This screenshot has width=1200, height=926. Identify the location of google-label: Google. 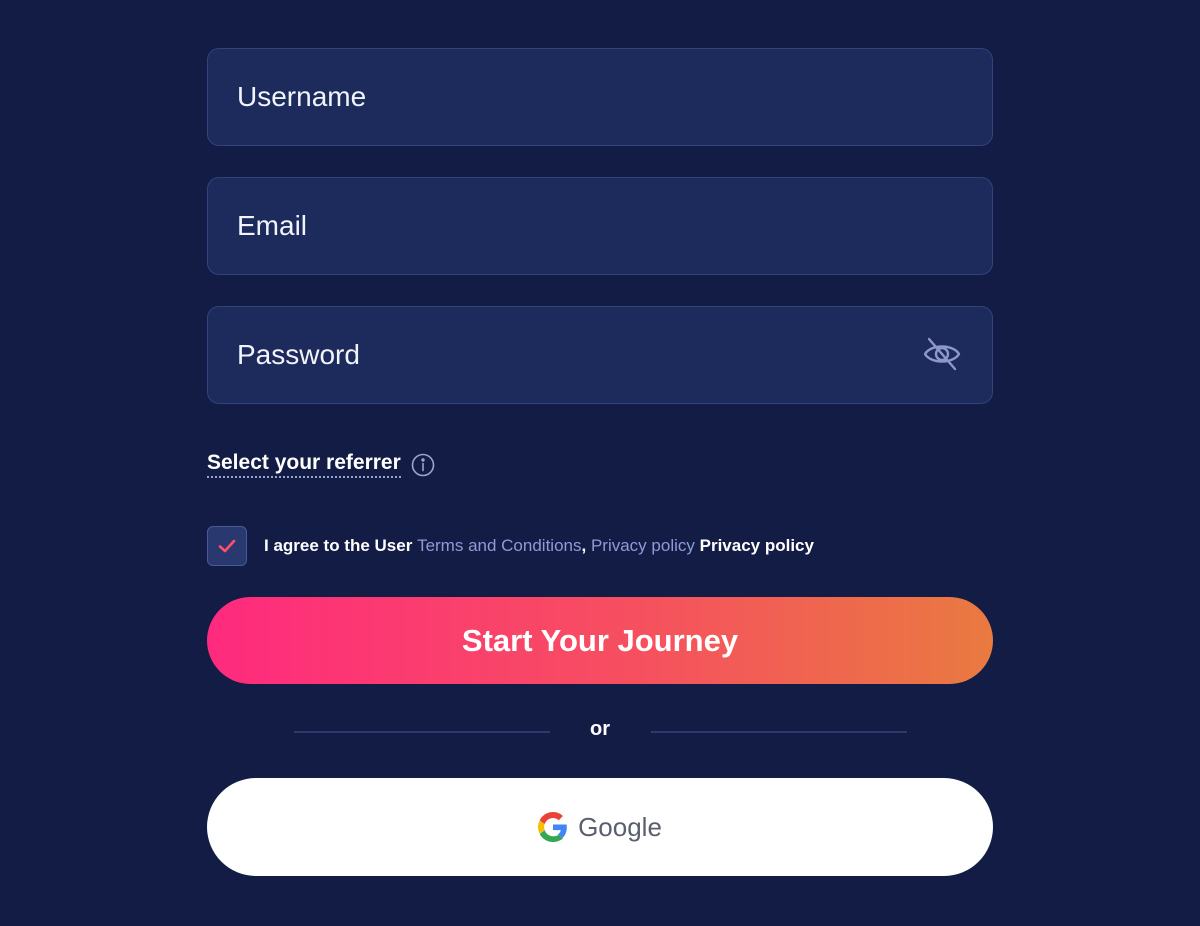
(620, 826).